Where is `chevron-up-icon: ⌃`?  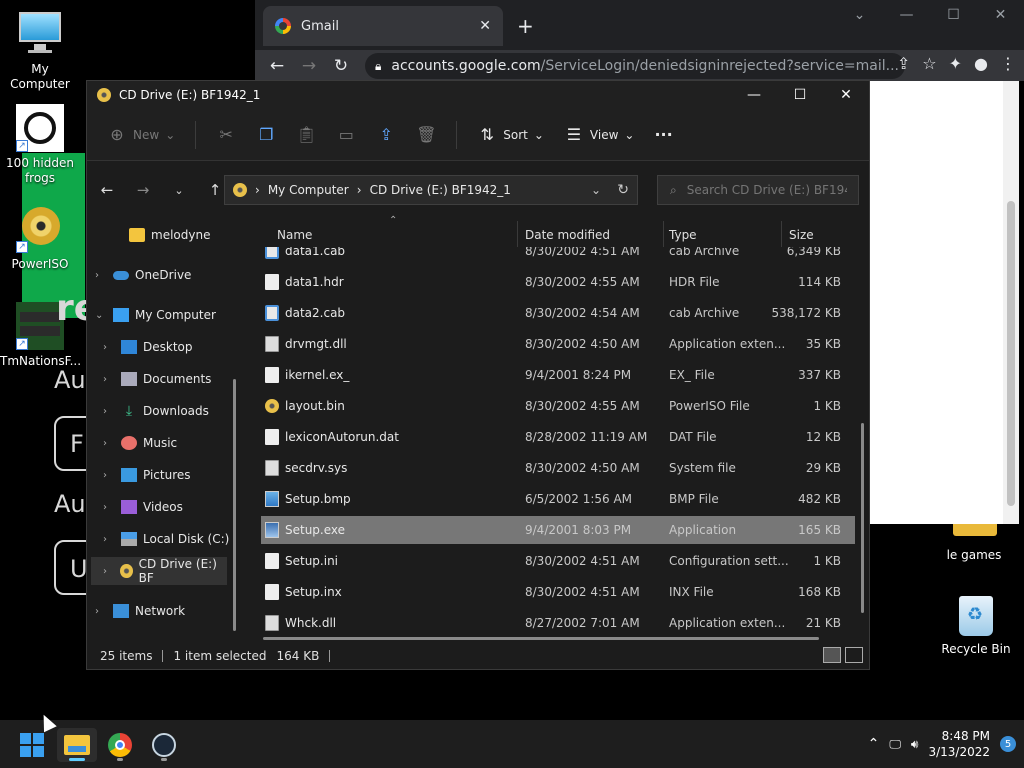
chevron-up-icon: ⌃ is located at coordinates (874, 744).